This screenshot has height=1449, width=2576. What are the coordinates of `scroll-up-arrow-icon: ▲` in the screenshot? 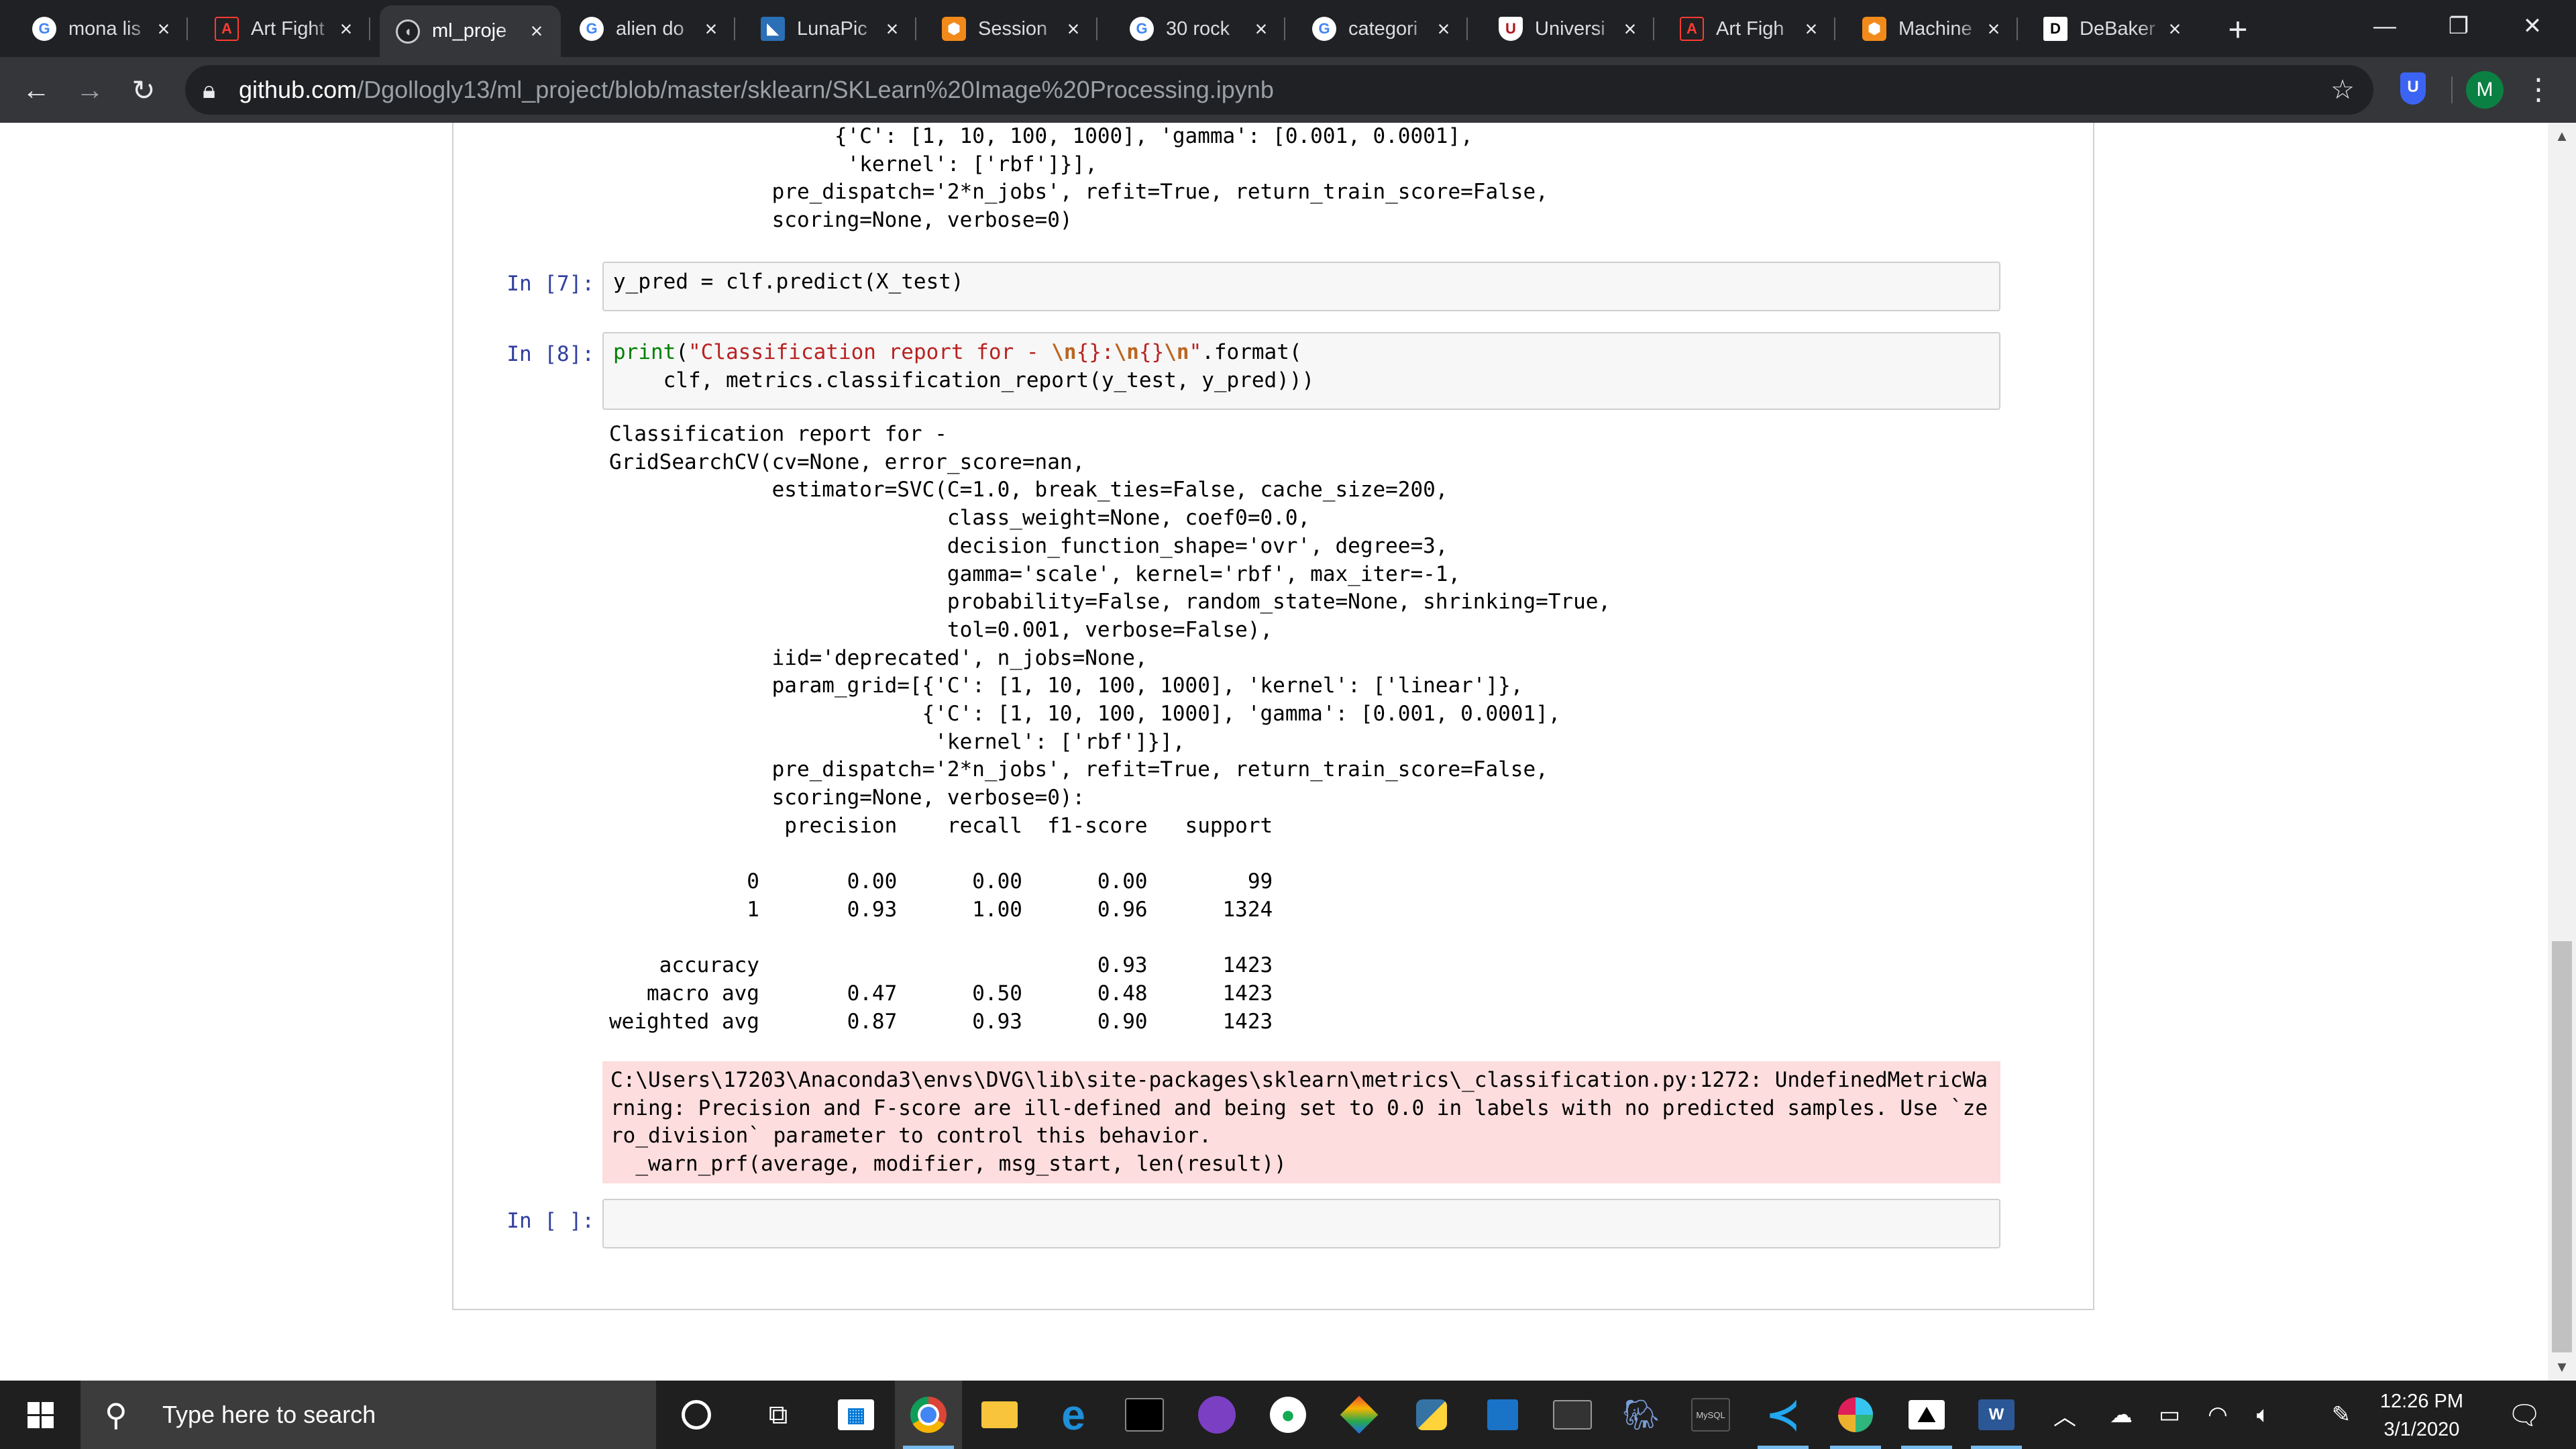 It's located at (2562, 136).